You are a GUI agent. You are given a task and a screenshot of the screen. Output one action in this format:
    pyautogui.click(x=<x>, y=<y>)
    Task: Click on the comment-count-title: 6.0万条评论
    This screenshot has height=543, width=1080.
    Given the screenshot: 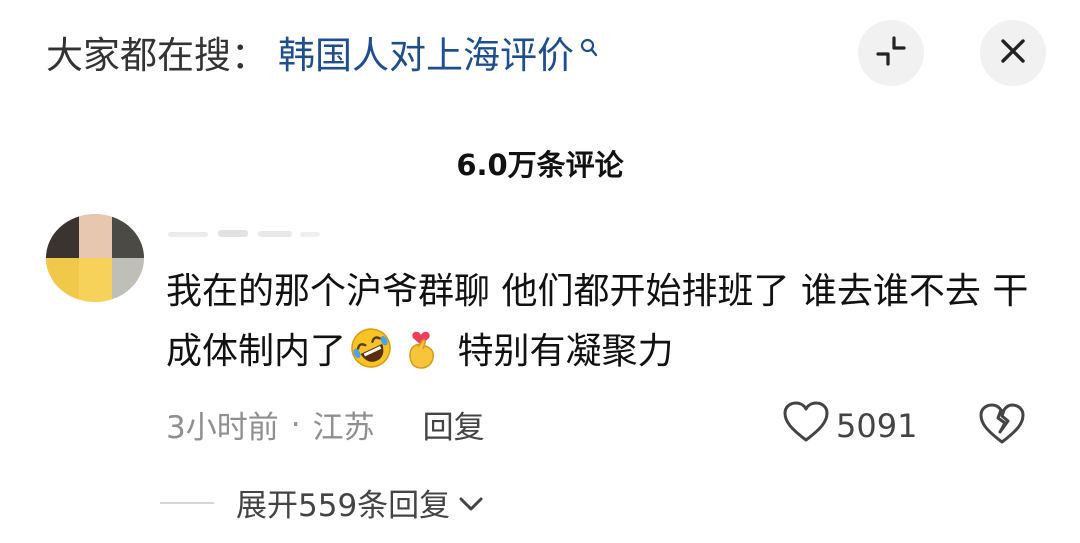 What is the action you would take?
    pyautogui.click(x=540, y=165)
    